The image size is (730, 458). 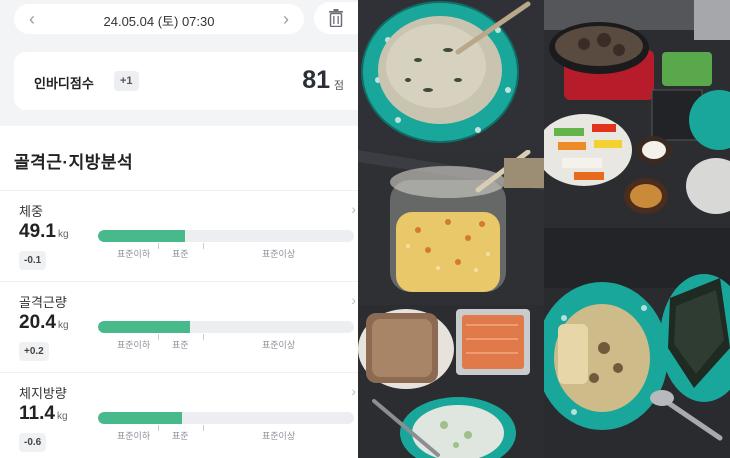 I want to click on metric-label: 골격근량, so click(x=43, y=302).